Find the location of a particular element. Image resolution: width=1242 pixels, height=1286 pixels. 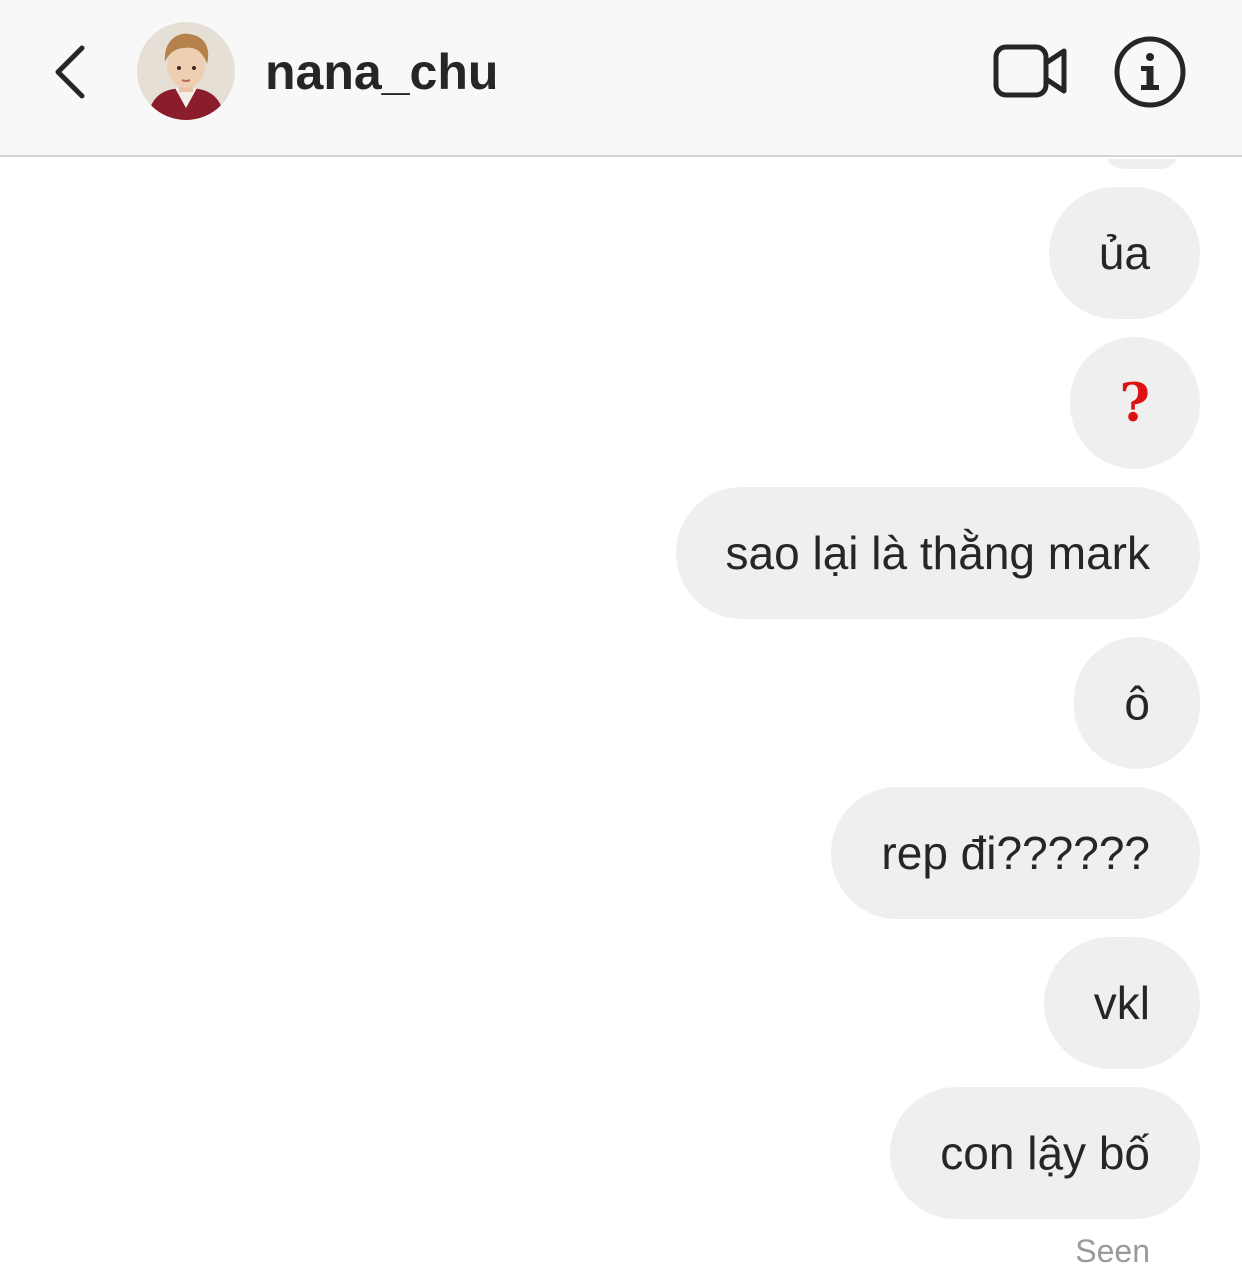

profile-photo is located at coordinates (186, 71).